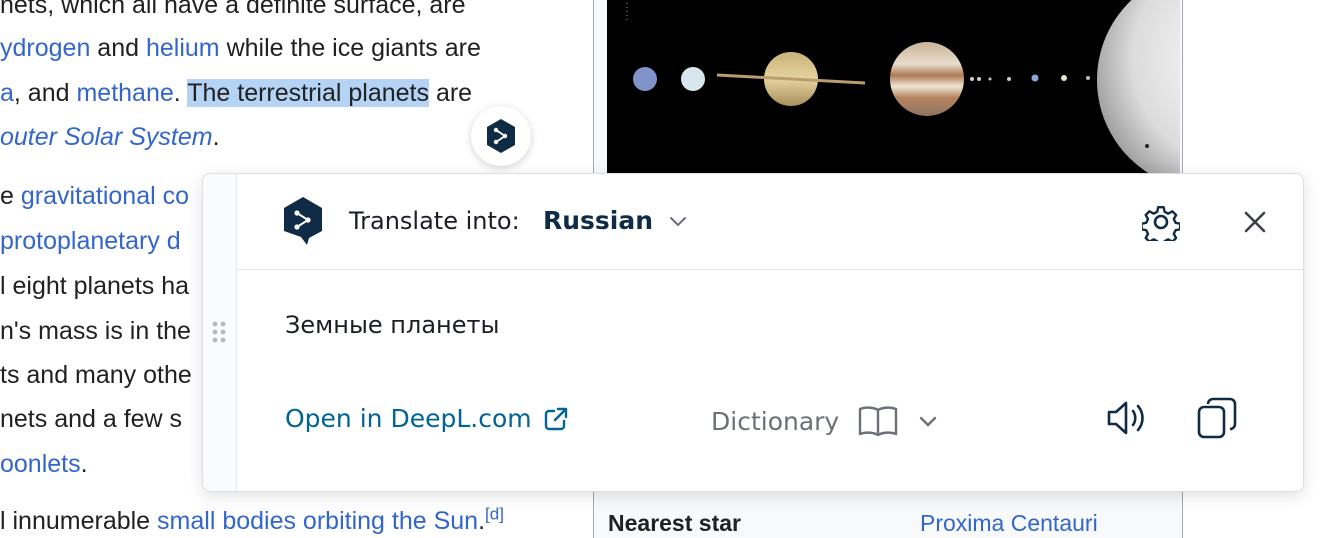  Describe the element at coordinates (775, 421) in the screenshot. I see `dictionary-label: Dictionary` at that location.